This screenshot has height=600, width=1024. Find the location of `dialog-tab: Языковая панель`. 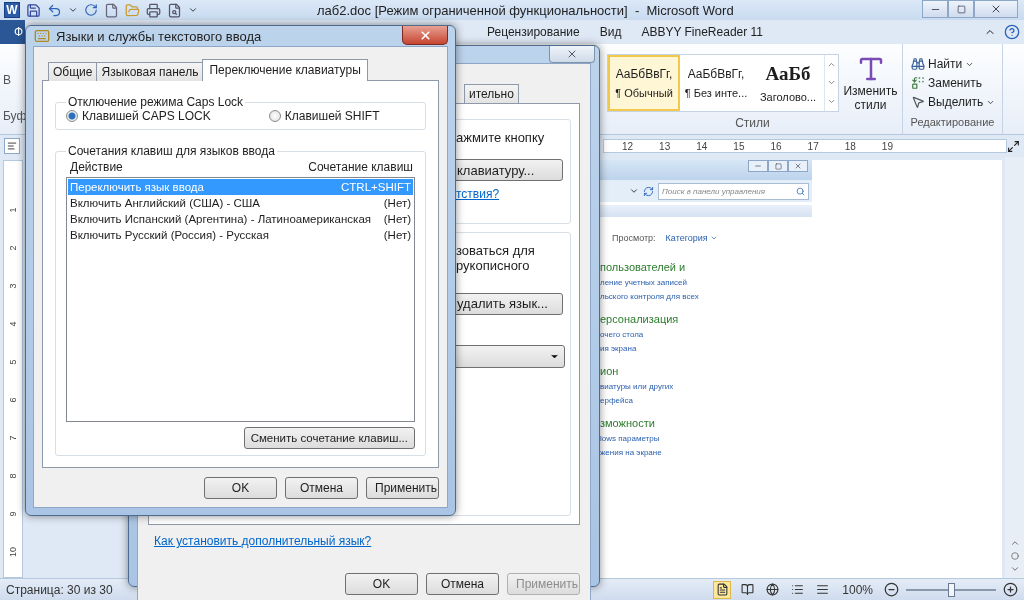

dialog-tab: Языковая панель is located at coordinates (150, 71).